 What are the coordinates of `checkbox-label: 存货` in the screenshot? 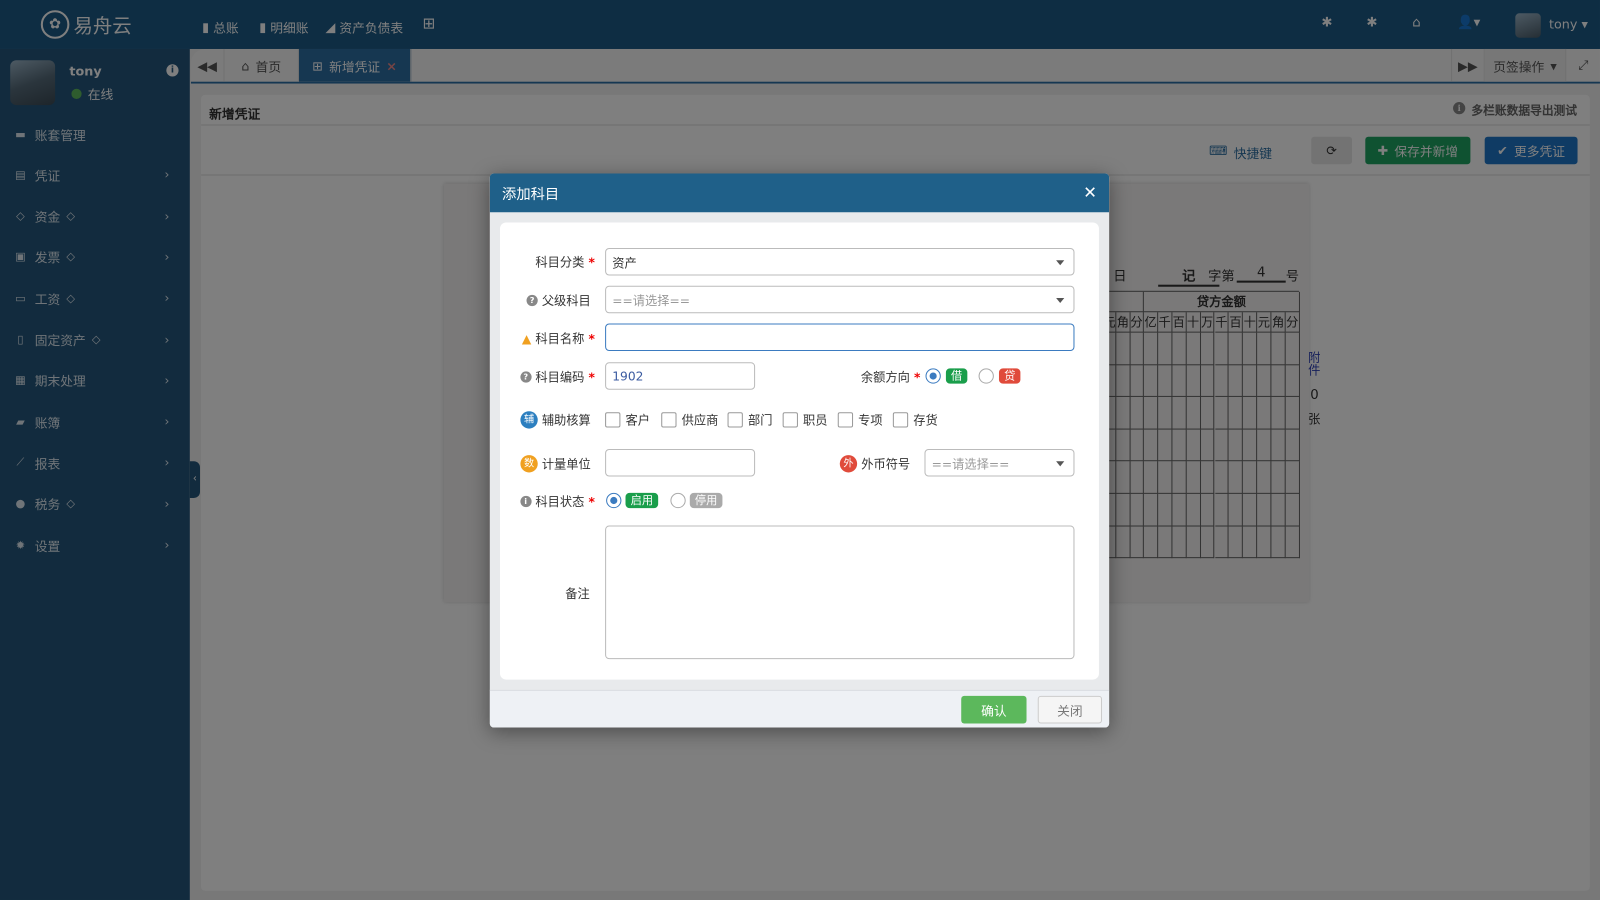 It's located at (925, 420).